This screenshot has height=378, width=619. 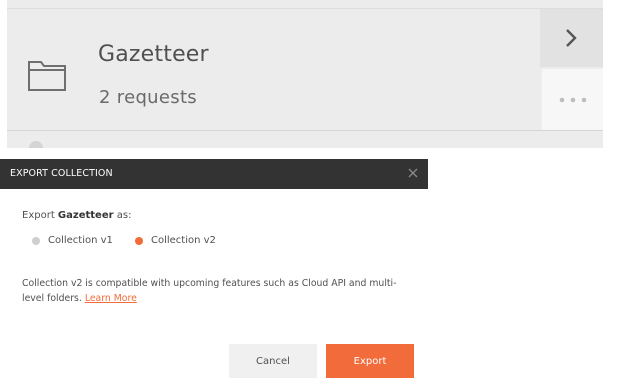 I want to click on collection-name: Gazetteer, so click(x=153, y=54).